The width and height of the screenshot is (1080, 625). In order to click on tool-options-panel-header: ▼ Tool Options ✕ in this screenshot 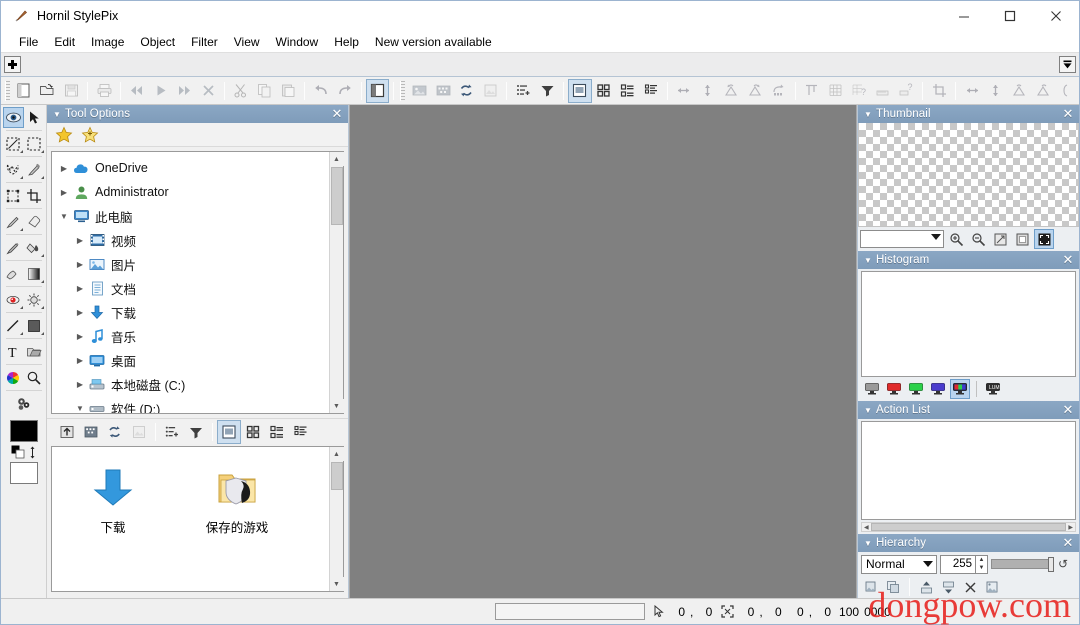, I will do `click(197, 114)`.